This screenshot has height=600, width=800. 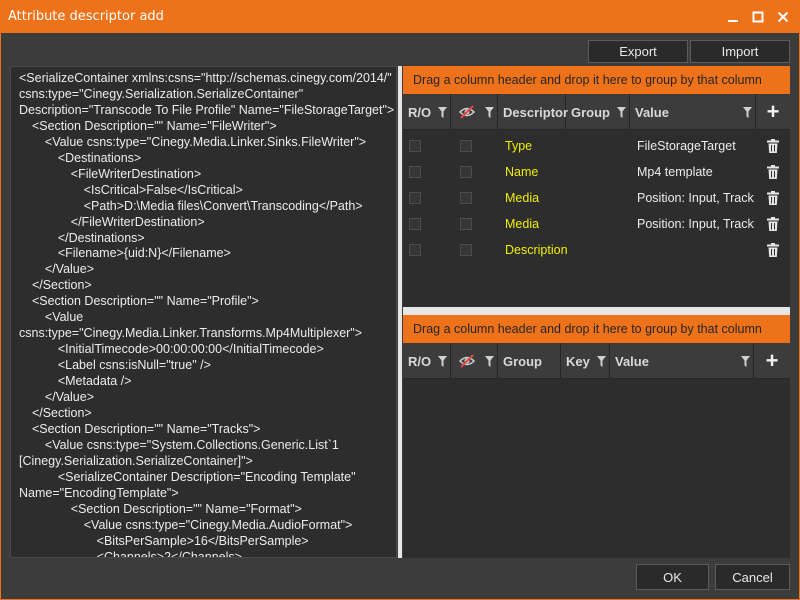 I want to click on title-bar: Attribute descriptor add, so click(x=400, y=16).